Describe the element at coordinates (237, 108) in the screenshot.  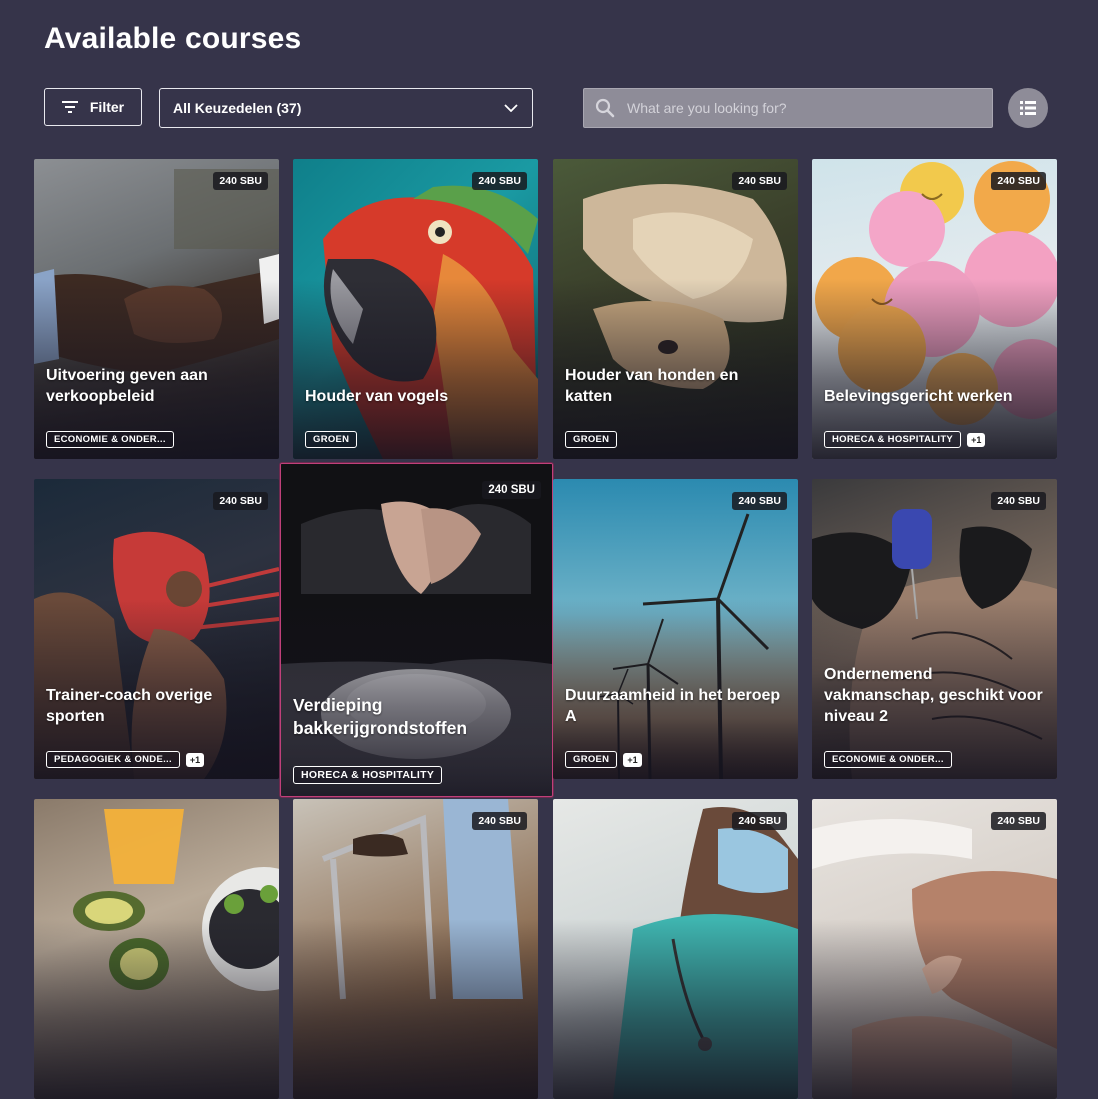
I see `select-value: All Keuzedelen (37)` at that location.